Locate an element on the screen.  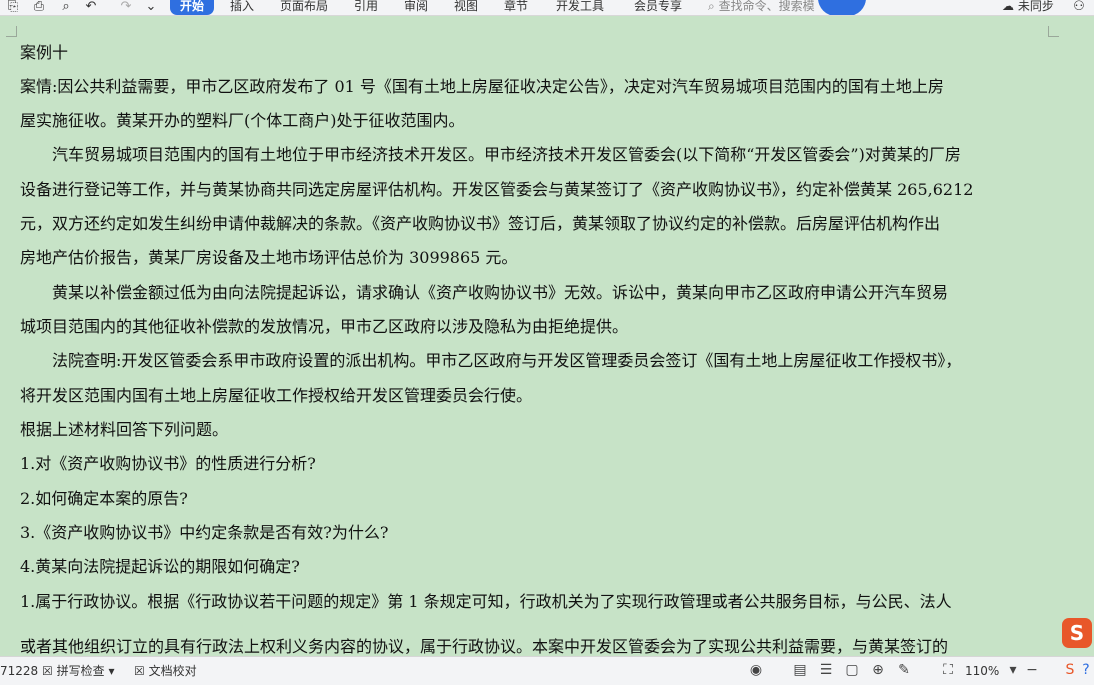
tab-references: 引用 is located at coordinates (366, 7).